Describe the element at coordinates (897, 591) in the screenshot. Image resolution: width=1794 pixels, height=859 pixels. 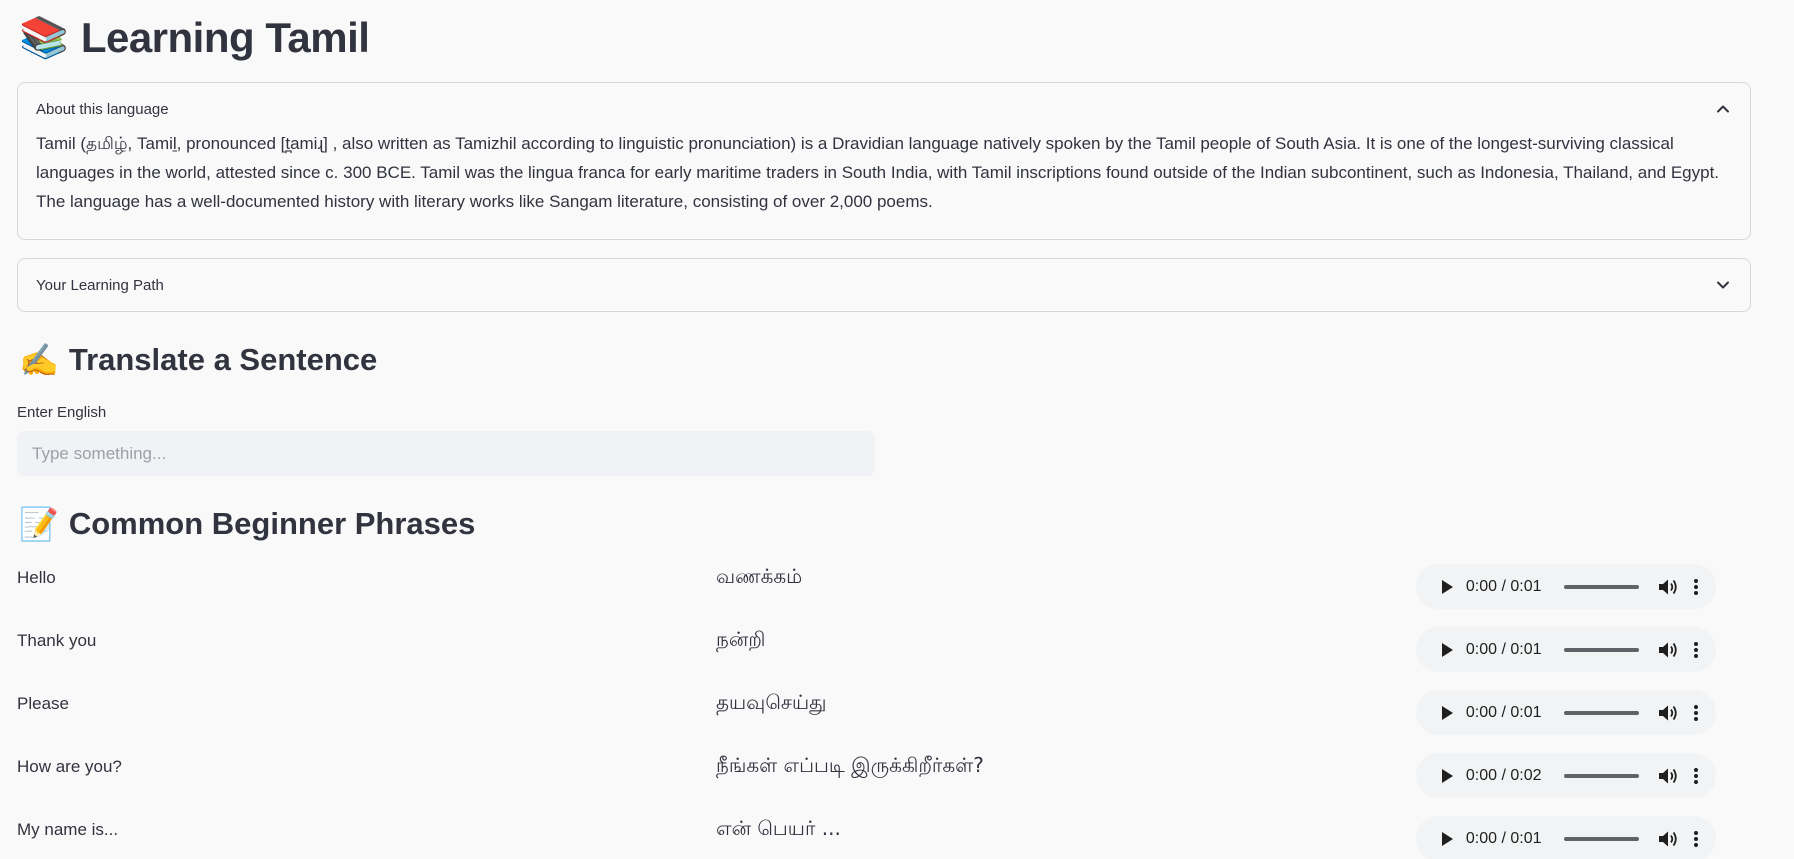
I see `phrase-row: Hello வணக்கம் 0:00 / 0:01` at that location.